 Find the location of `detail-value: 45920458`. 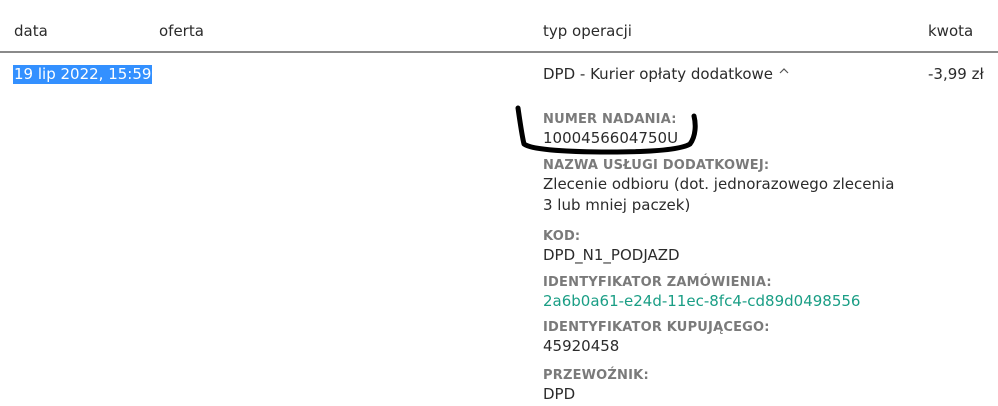

detail-value: 45920458 is located at coordinates (581, 346).